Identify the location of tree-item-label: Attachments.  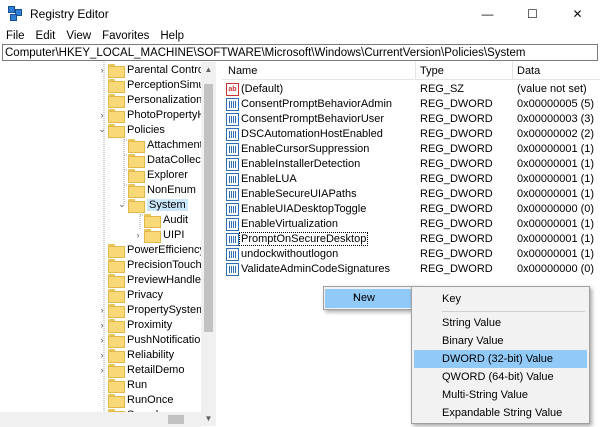
(178, 144).